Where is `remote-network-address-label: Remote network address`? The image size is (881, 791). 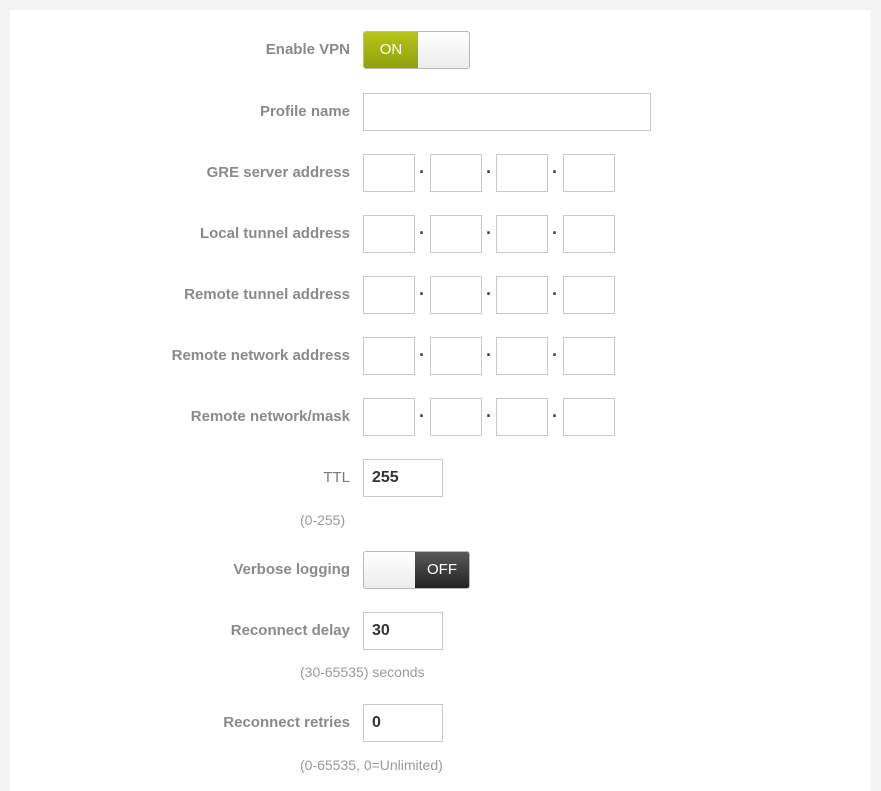
remote-network-address-label: Remote network address is located at coordinates (260, 355).